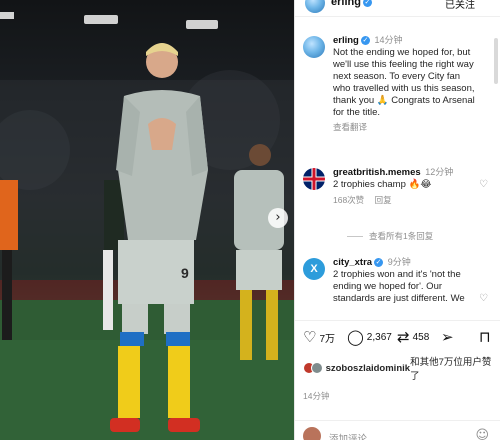 The width and height of the screenshot is (500, 440). I want to click on share-button: ➢, so click(447, 337).